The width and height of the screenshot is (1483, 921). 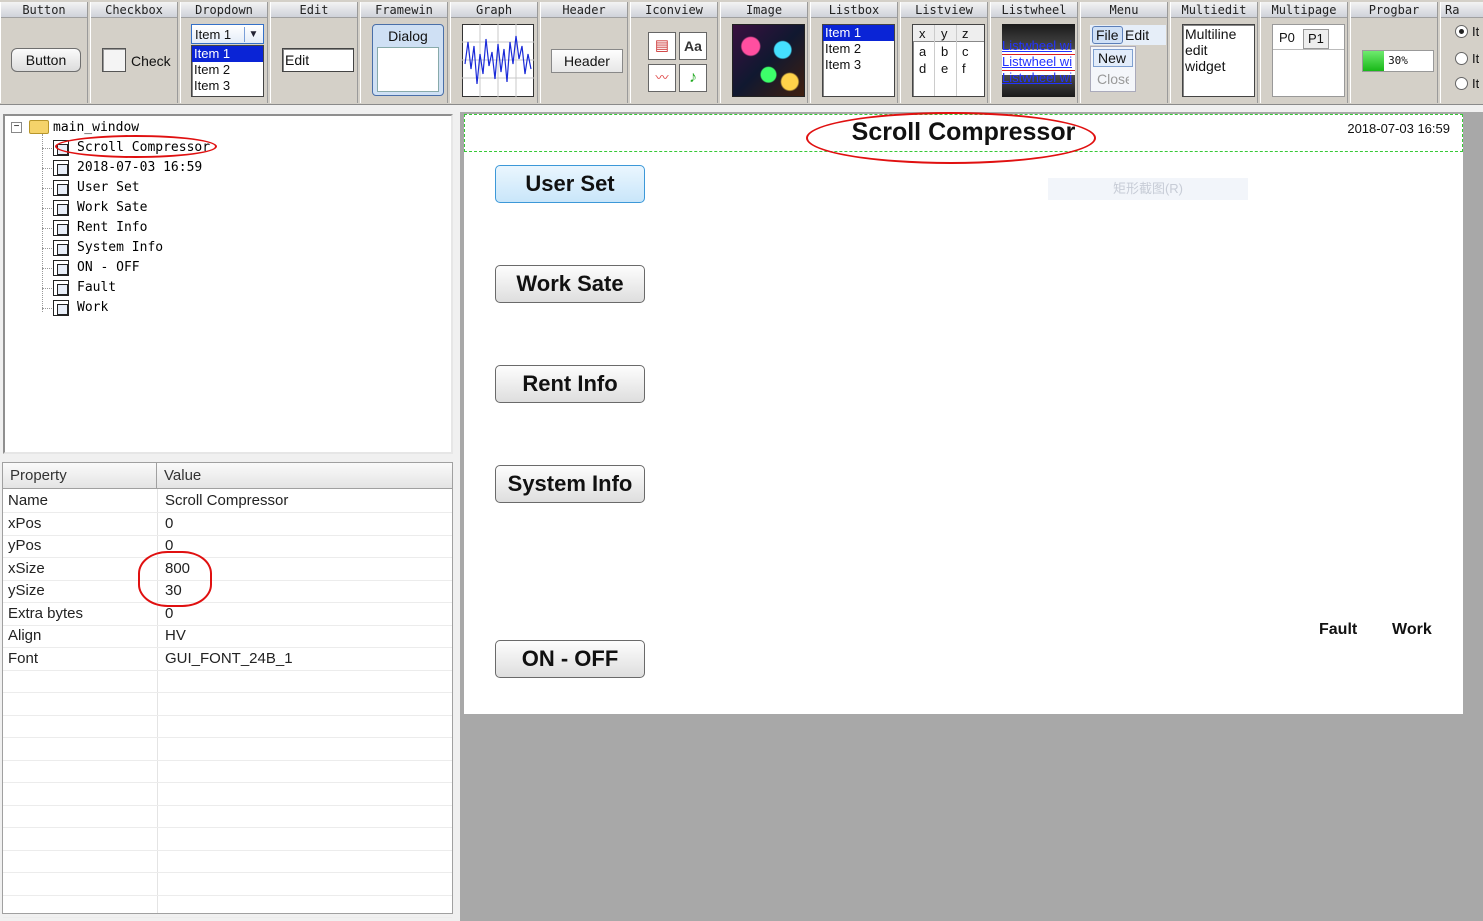 What do you see at coordinates (965, 34) in the screenshot?
I see `listview-col: z` at bounding box center [965, 34].